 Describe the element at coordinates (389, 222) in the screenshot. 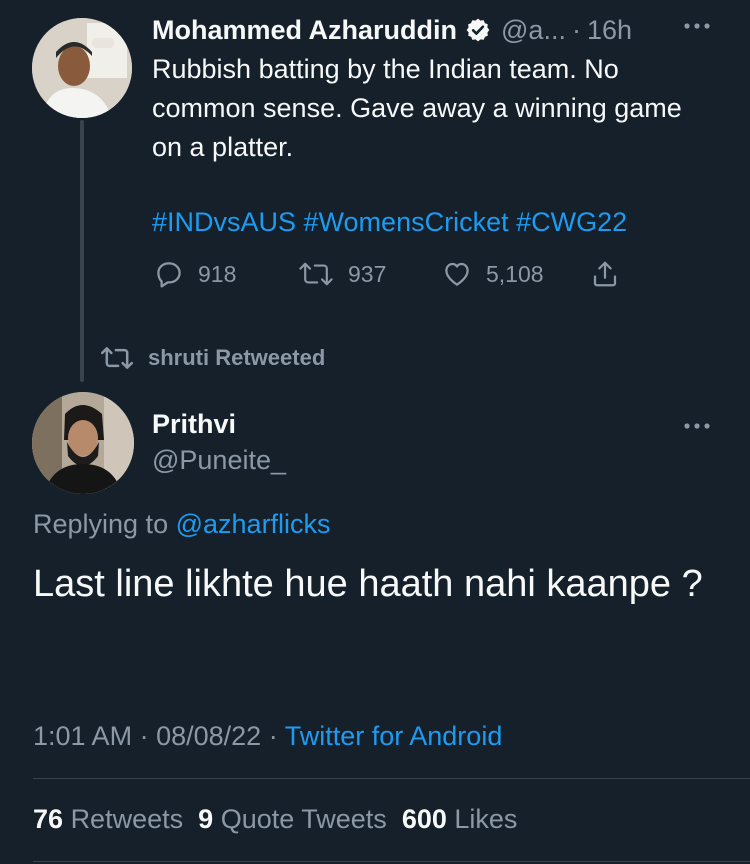

I see `tweet-hashtags: #INDvsAUS #WomensCricket #CWG22` at that location.